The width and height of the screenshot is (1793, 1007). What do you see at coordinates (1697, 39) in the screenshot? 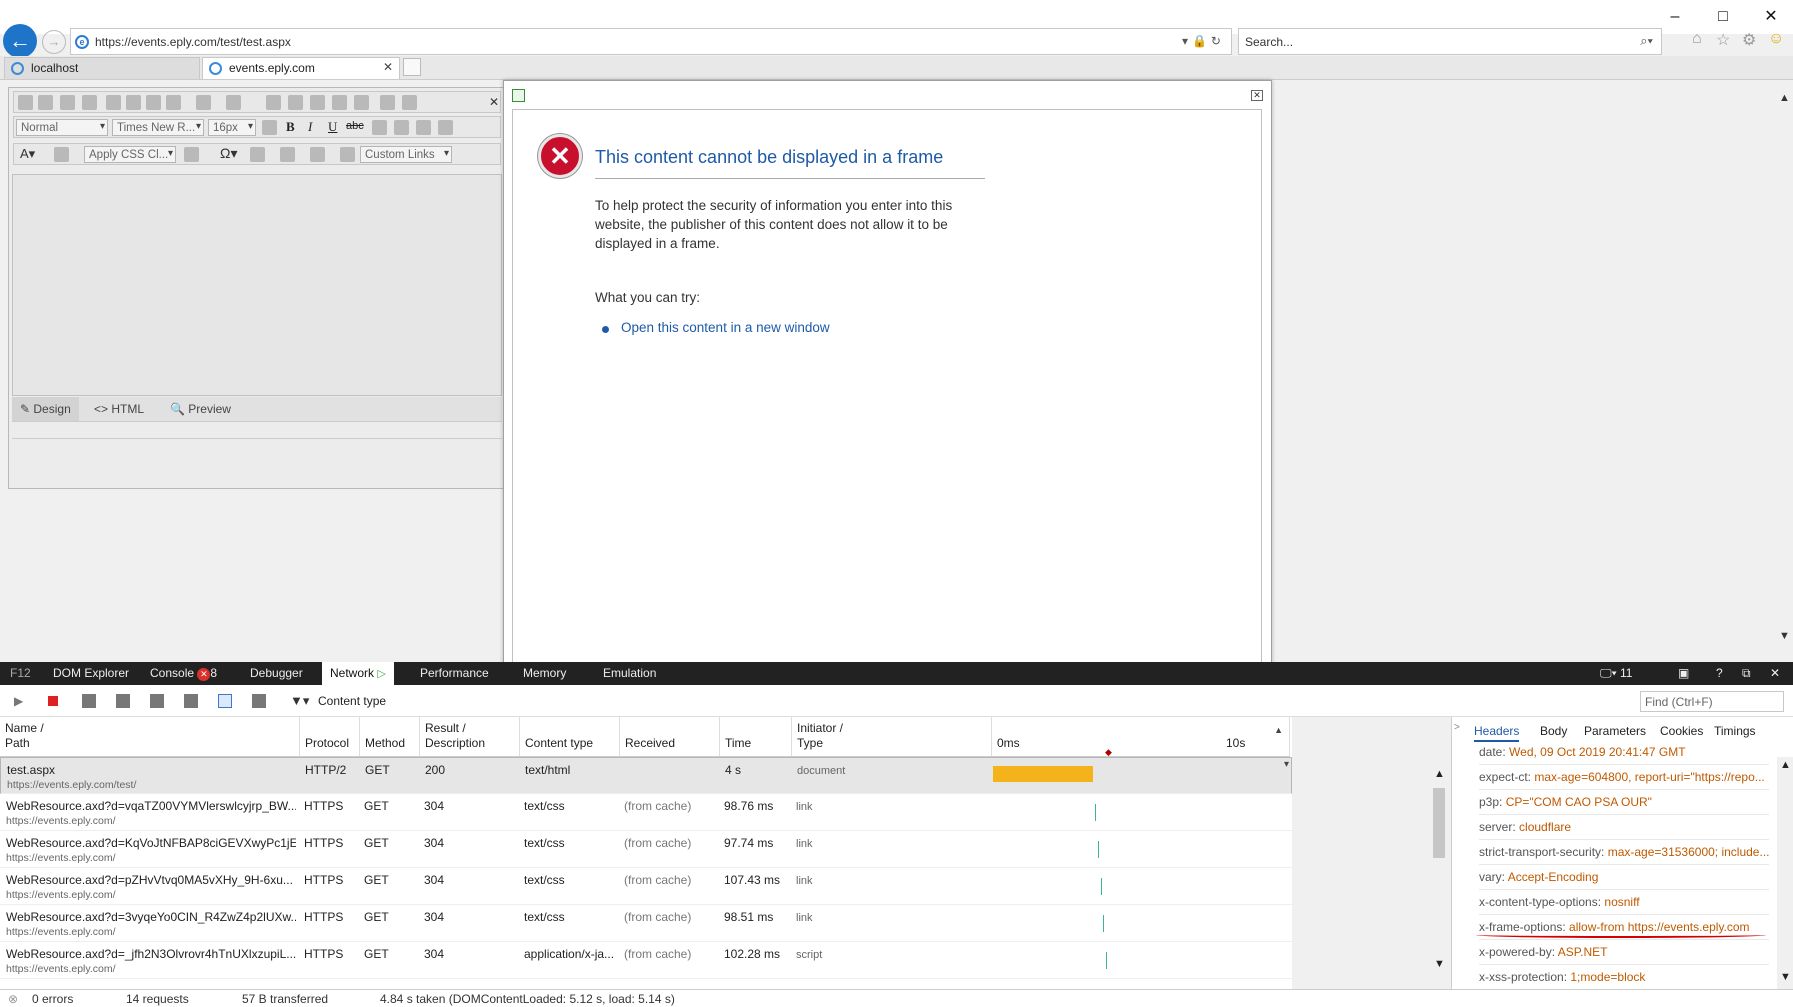
I see `home-icon: ⌂` at bounding box center [1697, 39].